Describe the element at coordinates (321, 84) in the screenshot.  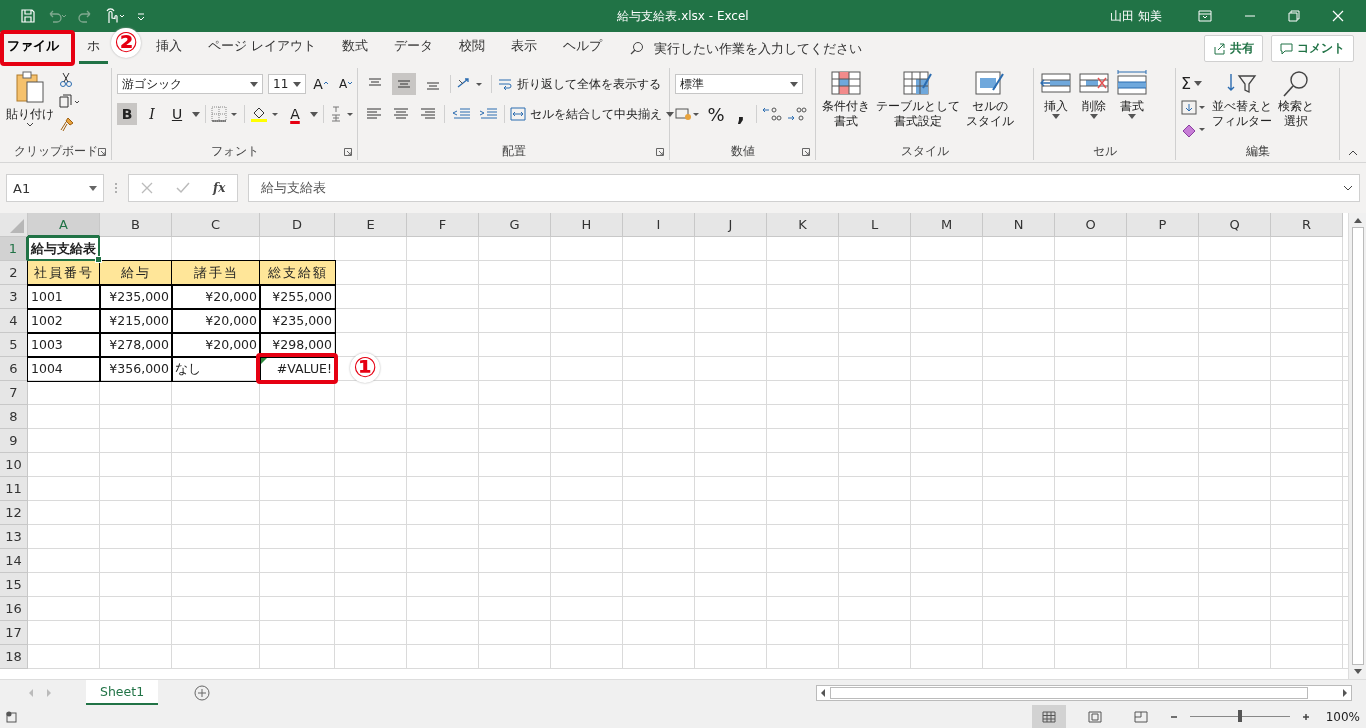
I see `grow-font-button: A` at that location.